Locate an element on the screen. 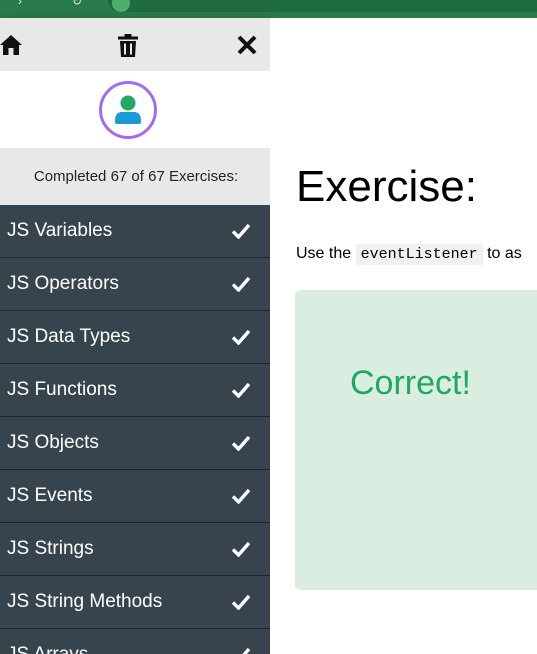 The image size is (537, 654). exercise-item-js-arrays: JS Arrays is located at coordinates (135, 641).